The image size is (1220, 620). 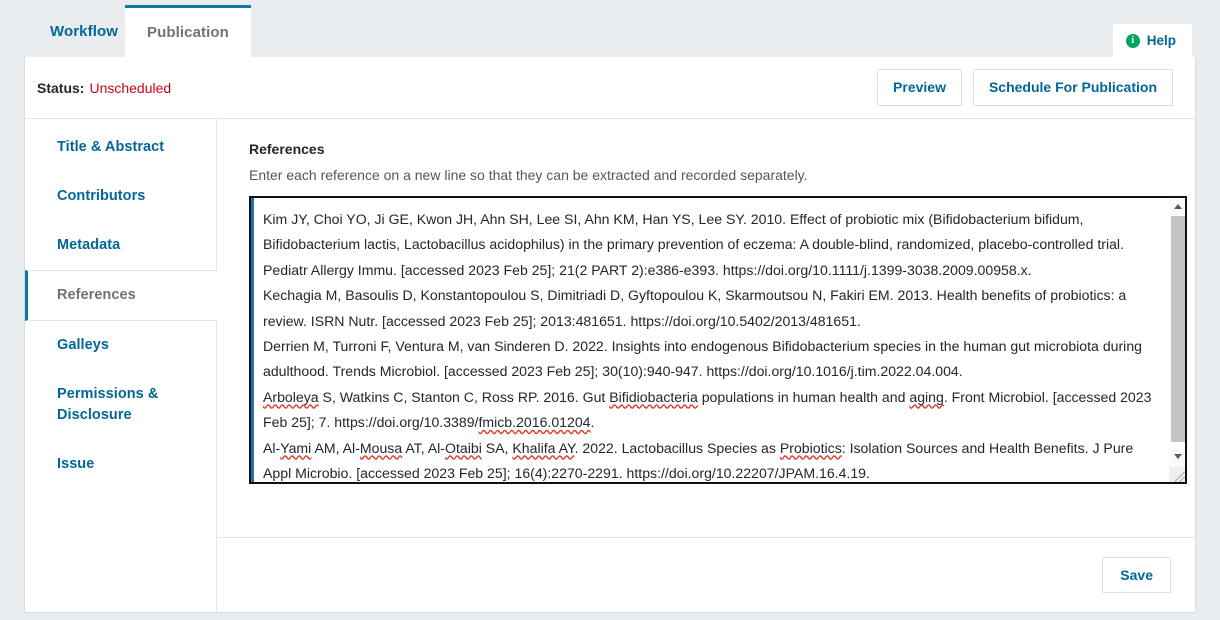 What do you see at coordinates (130, 87) in the screenshot?
I see `status-badge: Unscheduled` at bounding box center [130, 87].